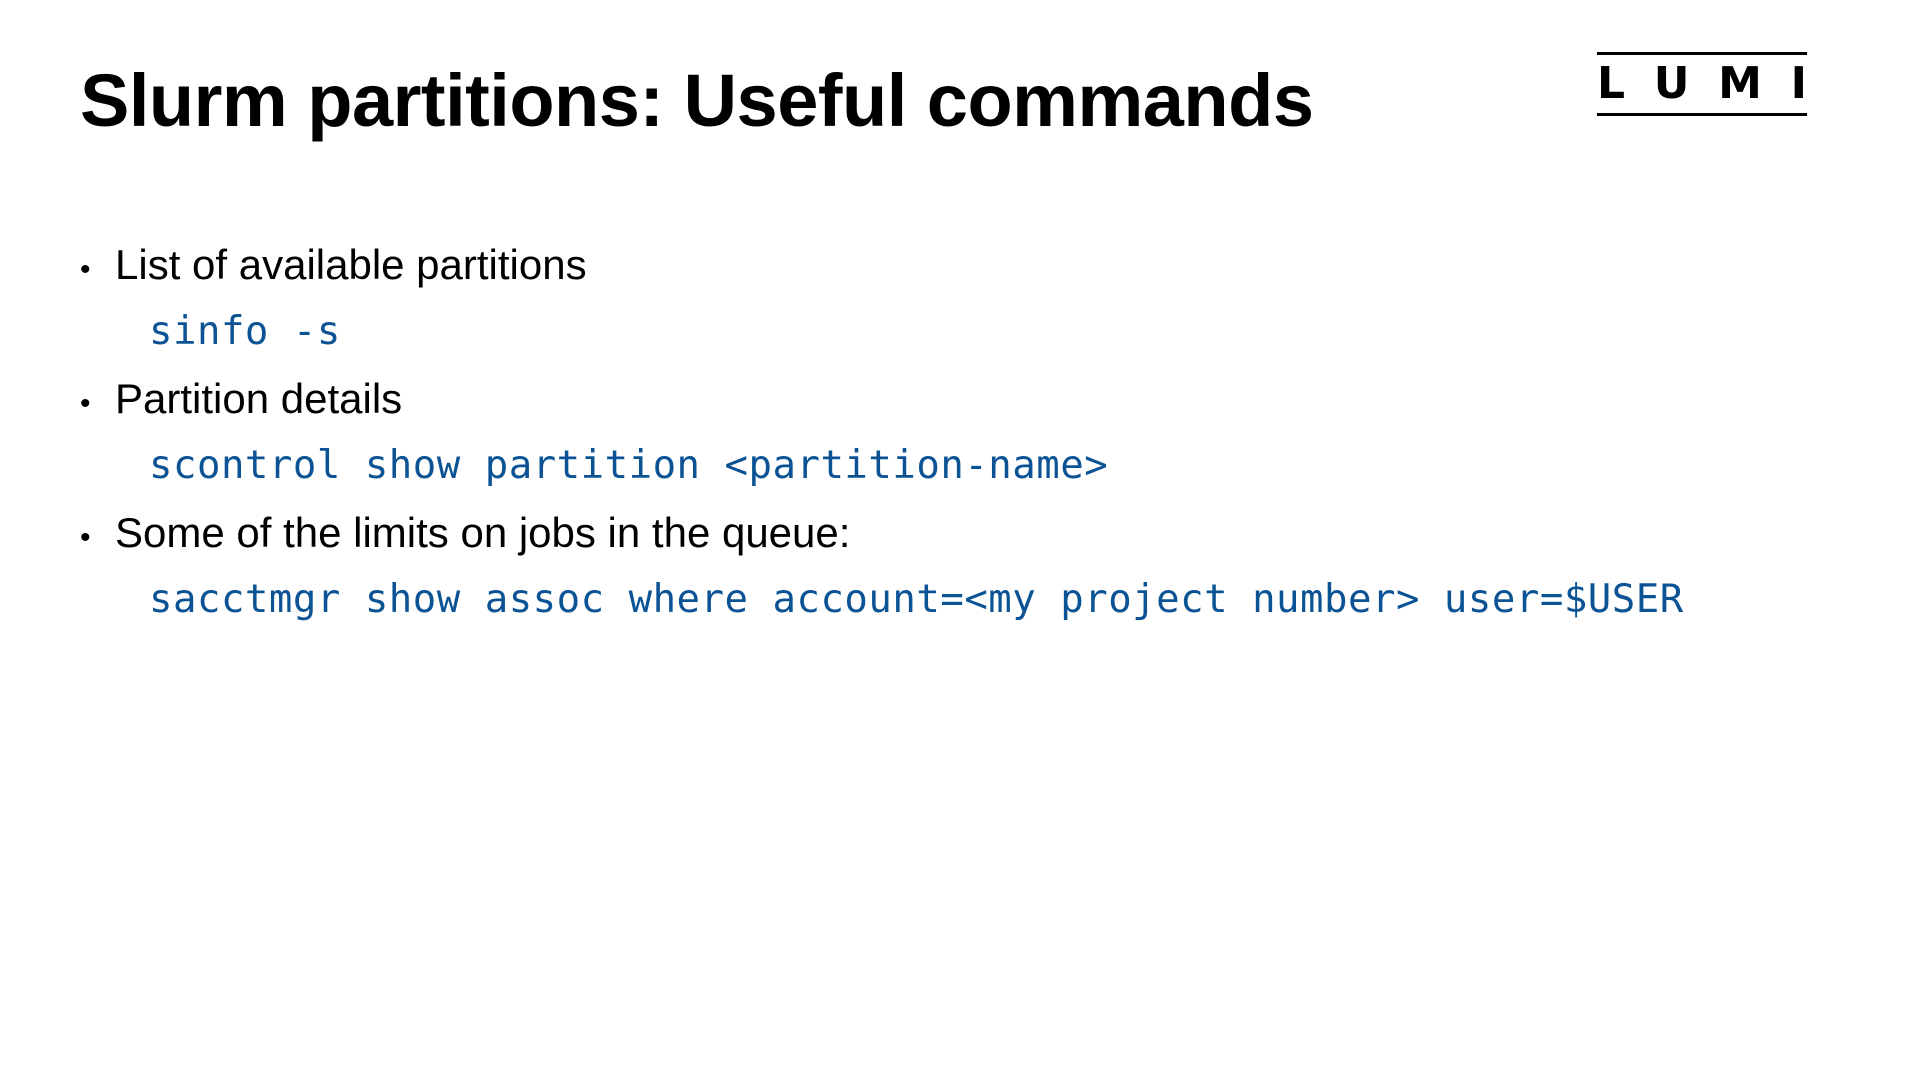  What do you see at coordinates (1798, 83) in the screenshot?
I see `logo-letter: I` at bounding box center [1798, 83].